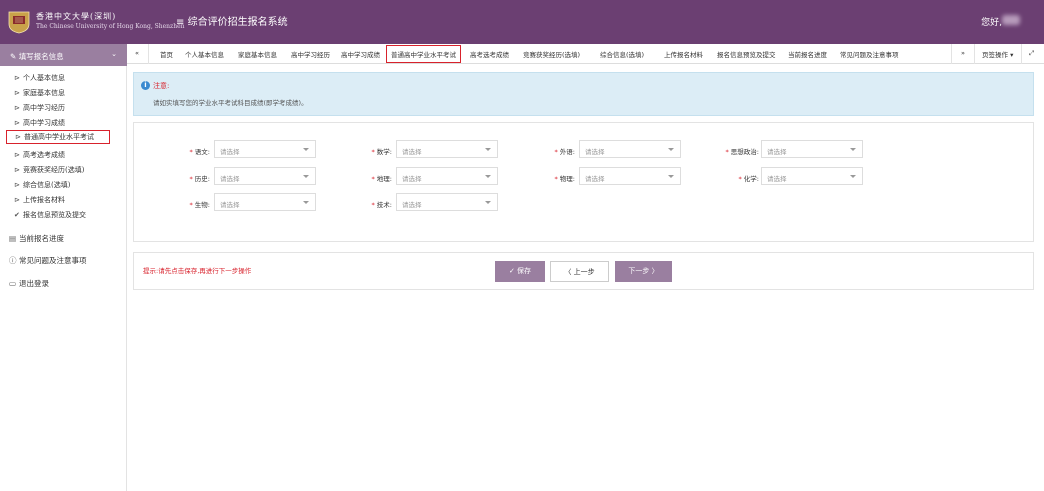 This screenshot has height=491, width=1044. I want to click on fullscreen-icon: ⤢, so click(1031, 53).